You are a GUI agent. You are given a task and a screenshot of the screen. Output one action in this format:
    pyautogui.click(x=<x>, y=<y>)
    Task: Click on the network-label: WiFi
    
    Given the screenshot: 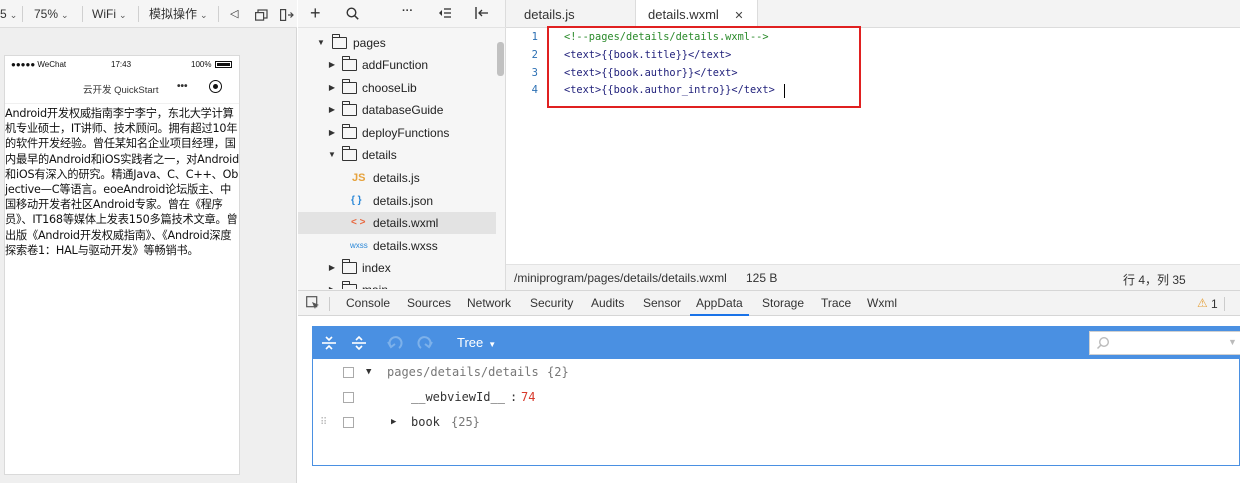 What is the action you would take?
    pyautogui.click(x=104, y=14)
    